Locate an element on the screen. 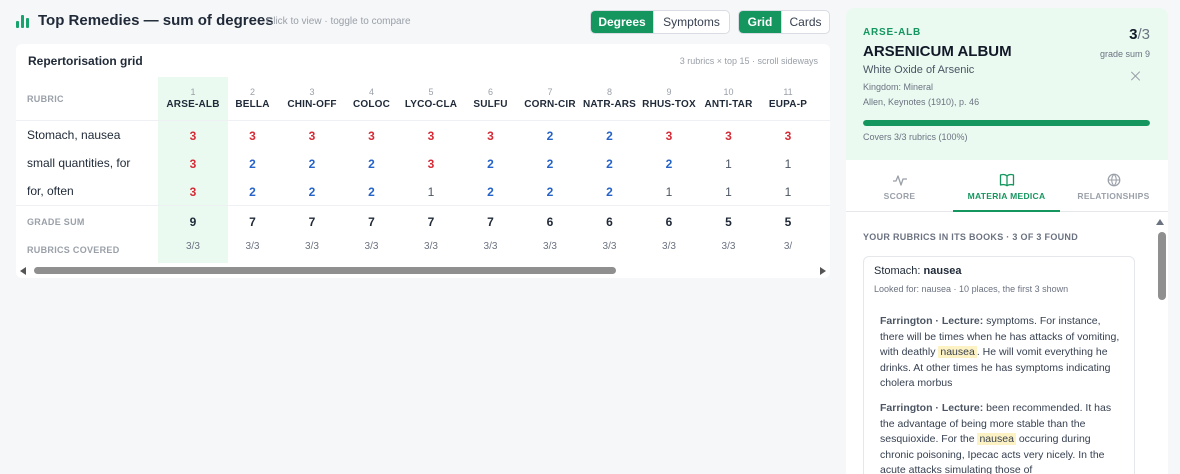 The width and height of the screenshot is (1180, 474). remedy-abbr: ARSE-ALB is located at coordinates (193, 104).